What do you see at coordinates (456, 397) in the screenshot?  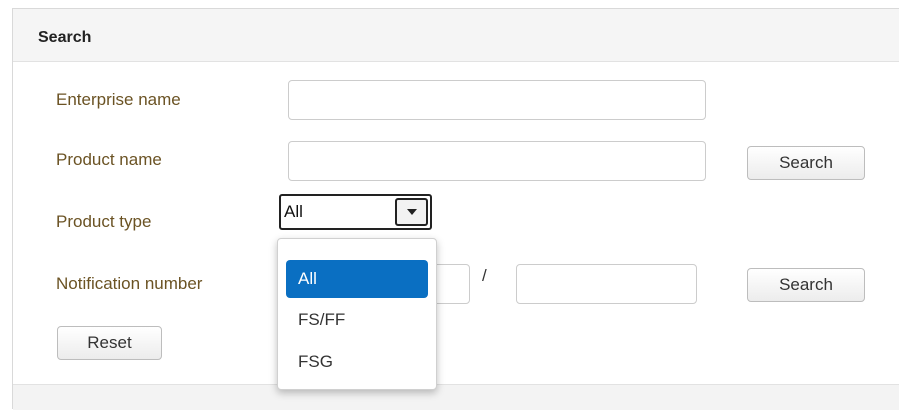 I see `panel-footer` at bounding box center [456, 397].